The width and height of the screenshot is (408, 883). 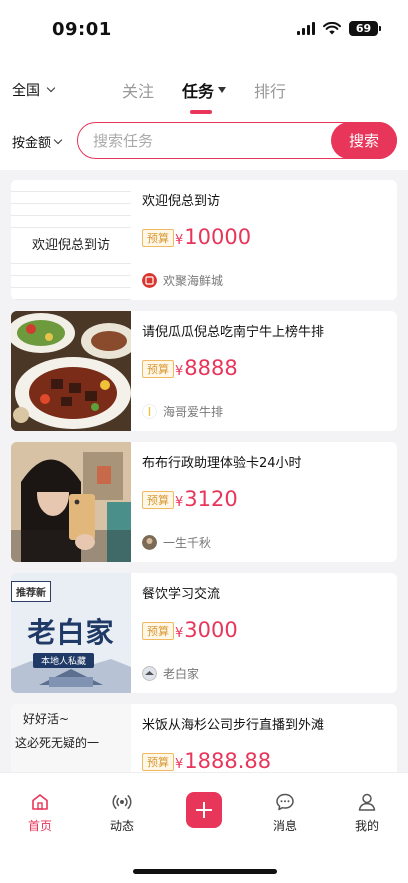 I want to click on task-thumbnail: 推荐新 老白家 本地人私藏, so click(x=71, y=633).